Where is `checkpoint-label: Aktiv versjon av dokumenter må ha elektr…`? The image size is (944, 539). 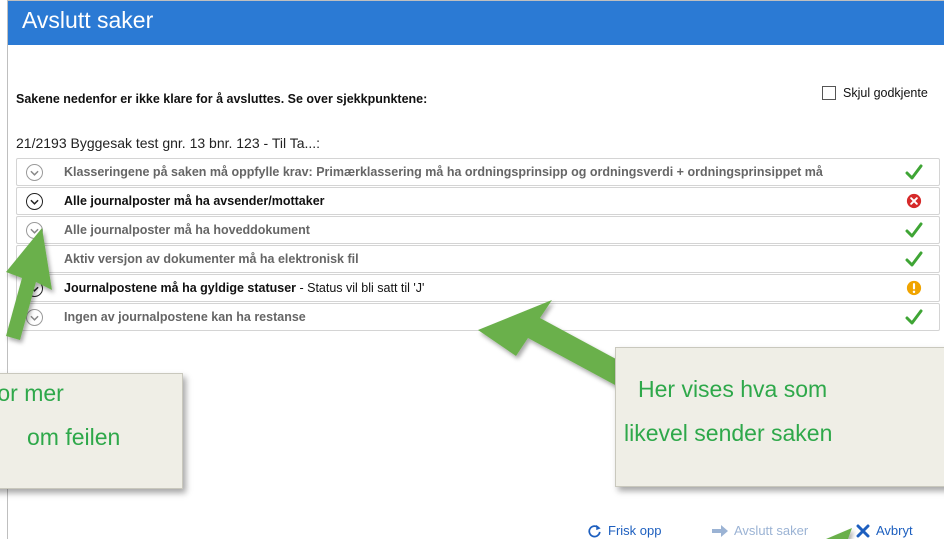 checkpoint-label: Aktiv versjon av dokumenter må ha elektr… is located at coordinates (211, 259).